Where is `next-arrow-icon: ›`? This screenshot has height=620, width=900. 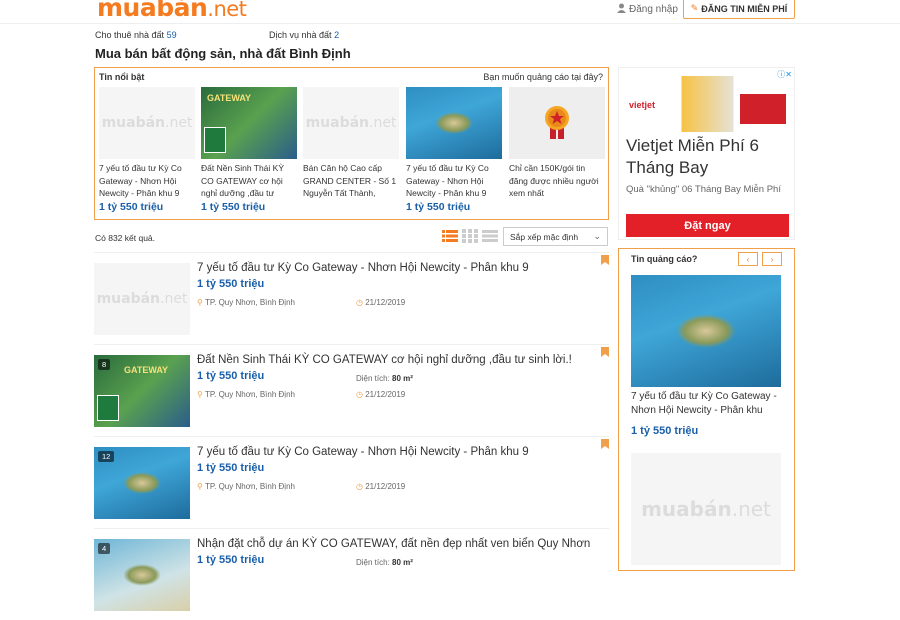
next-arrow-icon: › is located at coordinates (772, 259).